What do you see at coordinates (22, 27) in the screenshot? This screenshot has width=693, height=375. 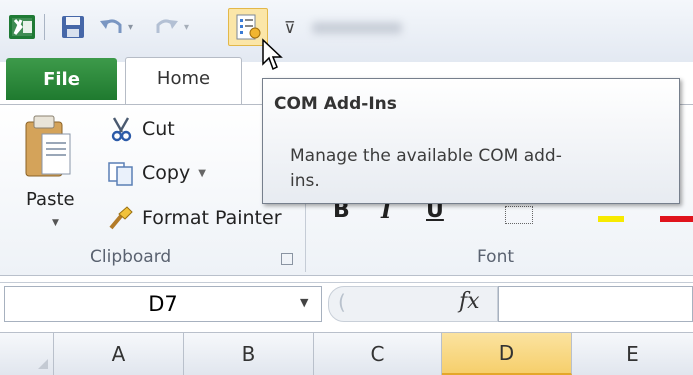 I see `excel-logo-icon` at bounding box center [22, 27].